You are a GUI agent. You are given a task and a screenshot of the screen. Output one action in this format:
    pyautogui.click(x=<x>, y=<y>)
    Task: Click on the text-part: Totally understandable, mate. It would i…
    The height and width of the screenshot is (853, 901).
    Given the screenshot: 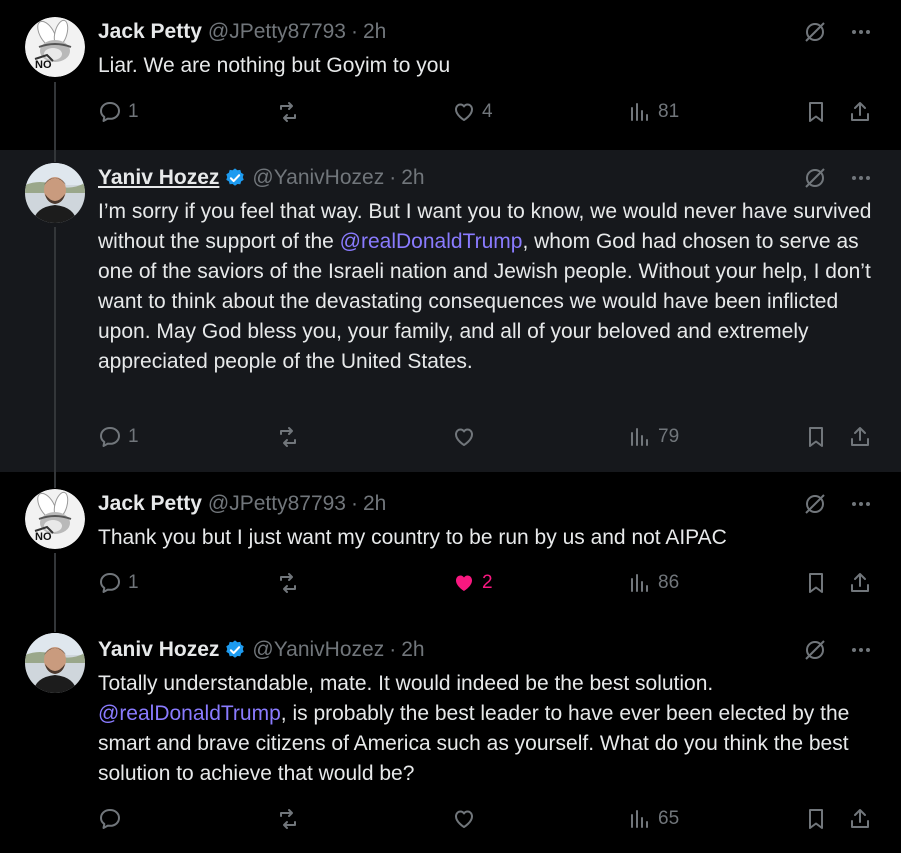 What is the action you would take?
    pyautogui.click(x=406, y=683)
    